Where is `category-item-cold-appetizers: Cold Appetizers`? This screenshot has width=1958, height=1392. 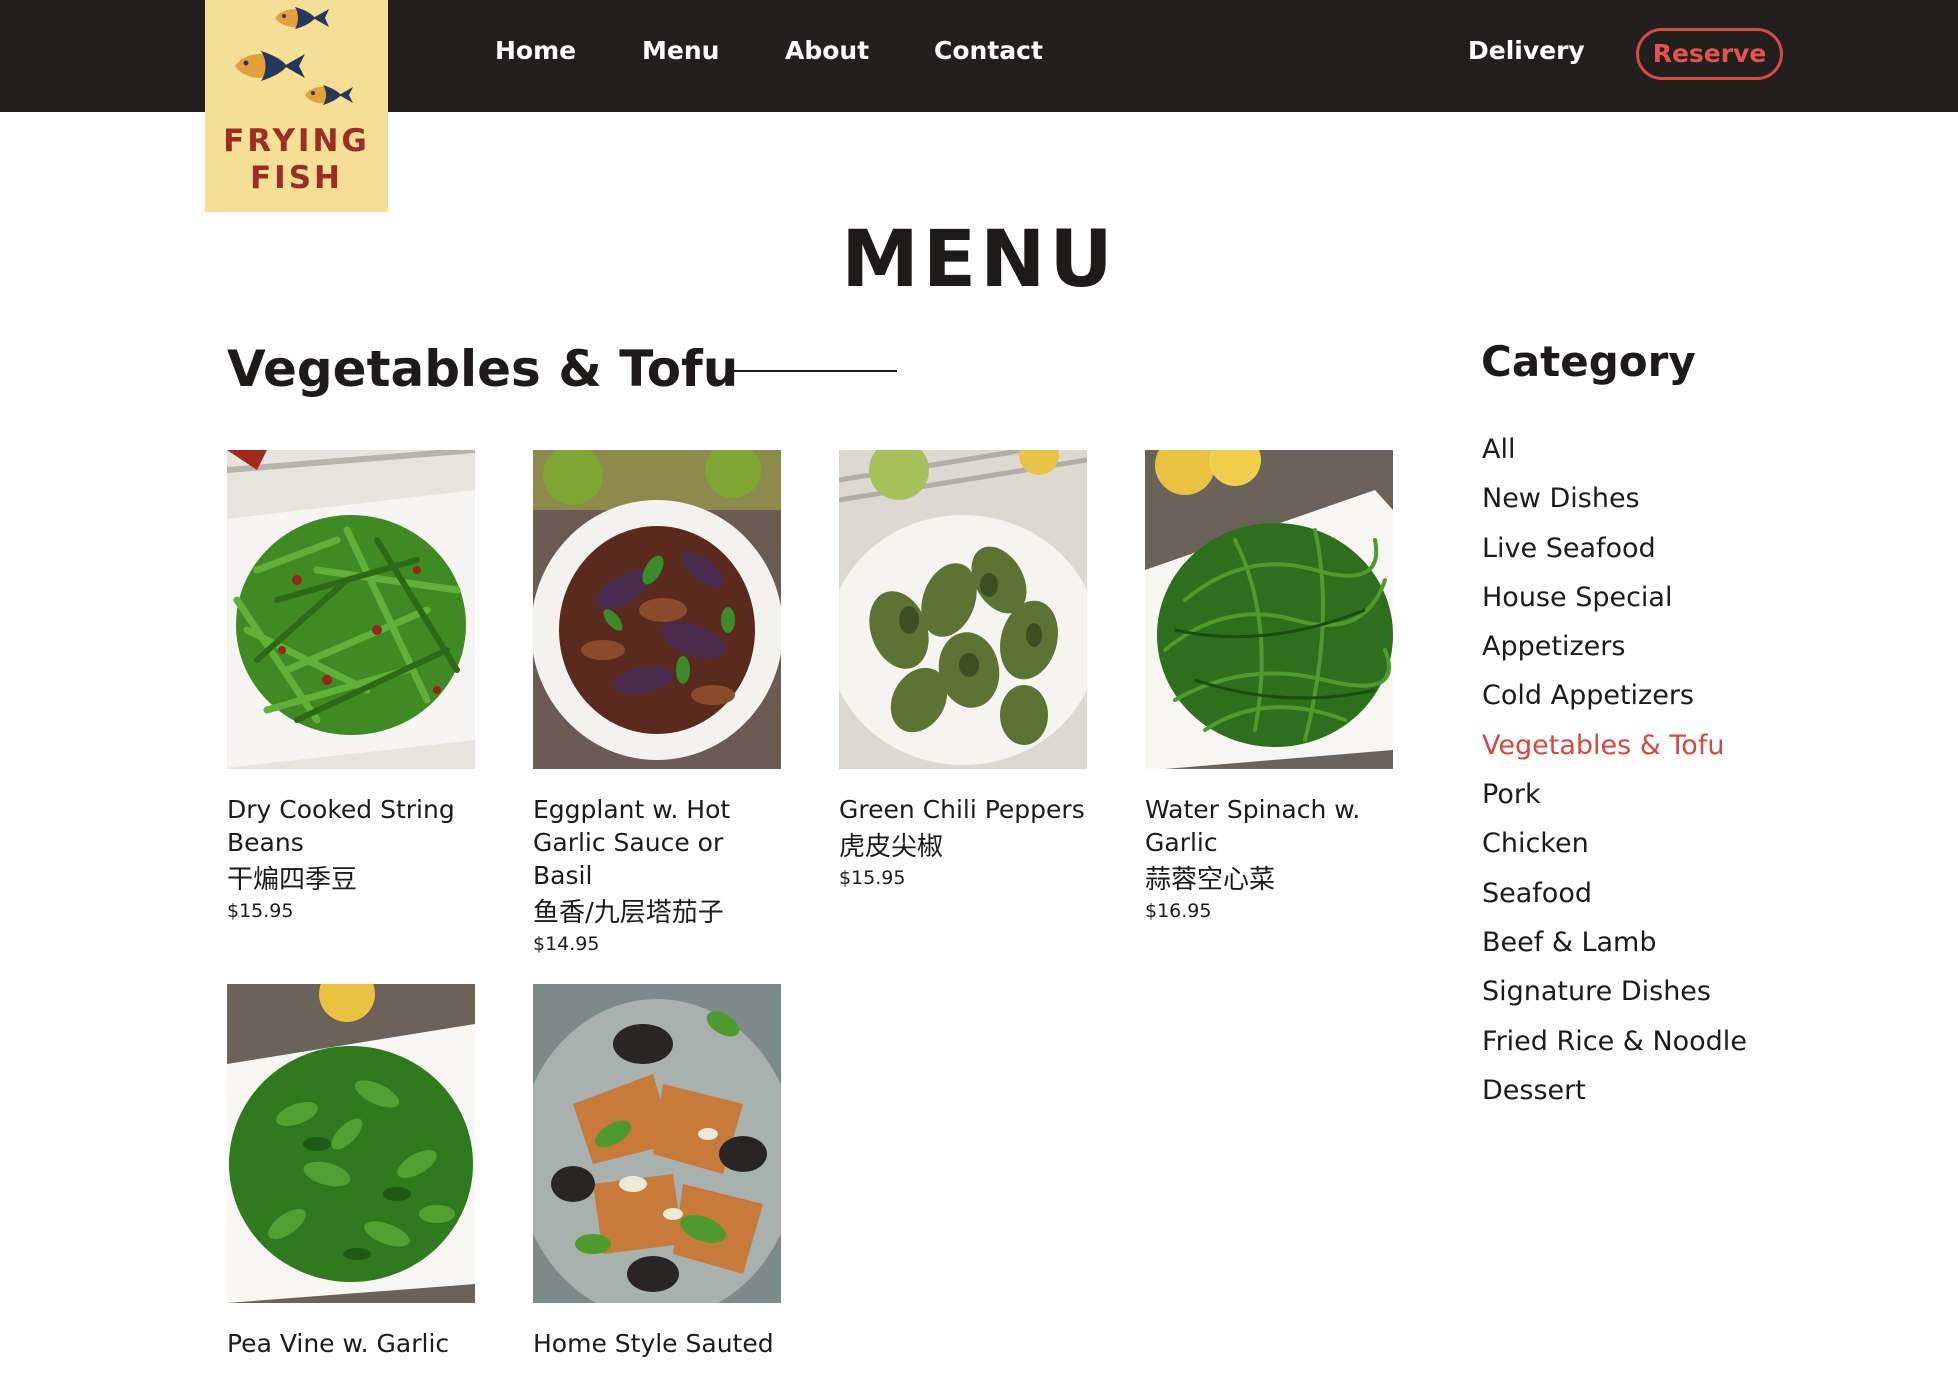 category-item-cold-appetizers: Cold Appetizers is located at coordinates (1614, 695).